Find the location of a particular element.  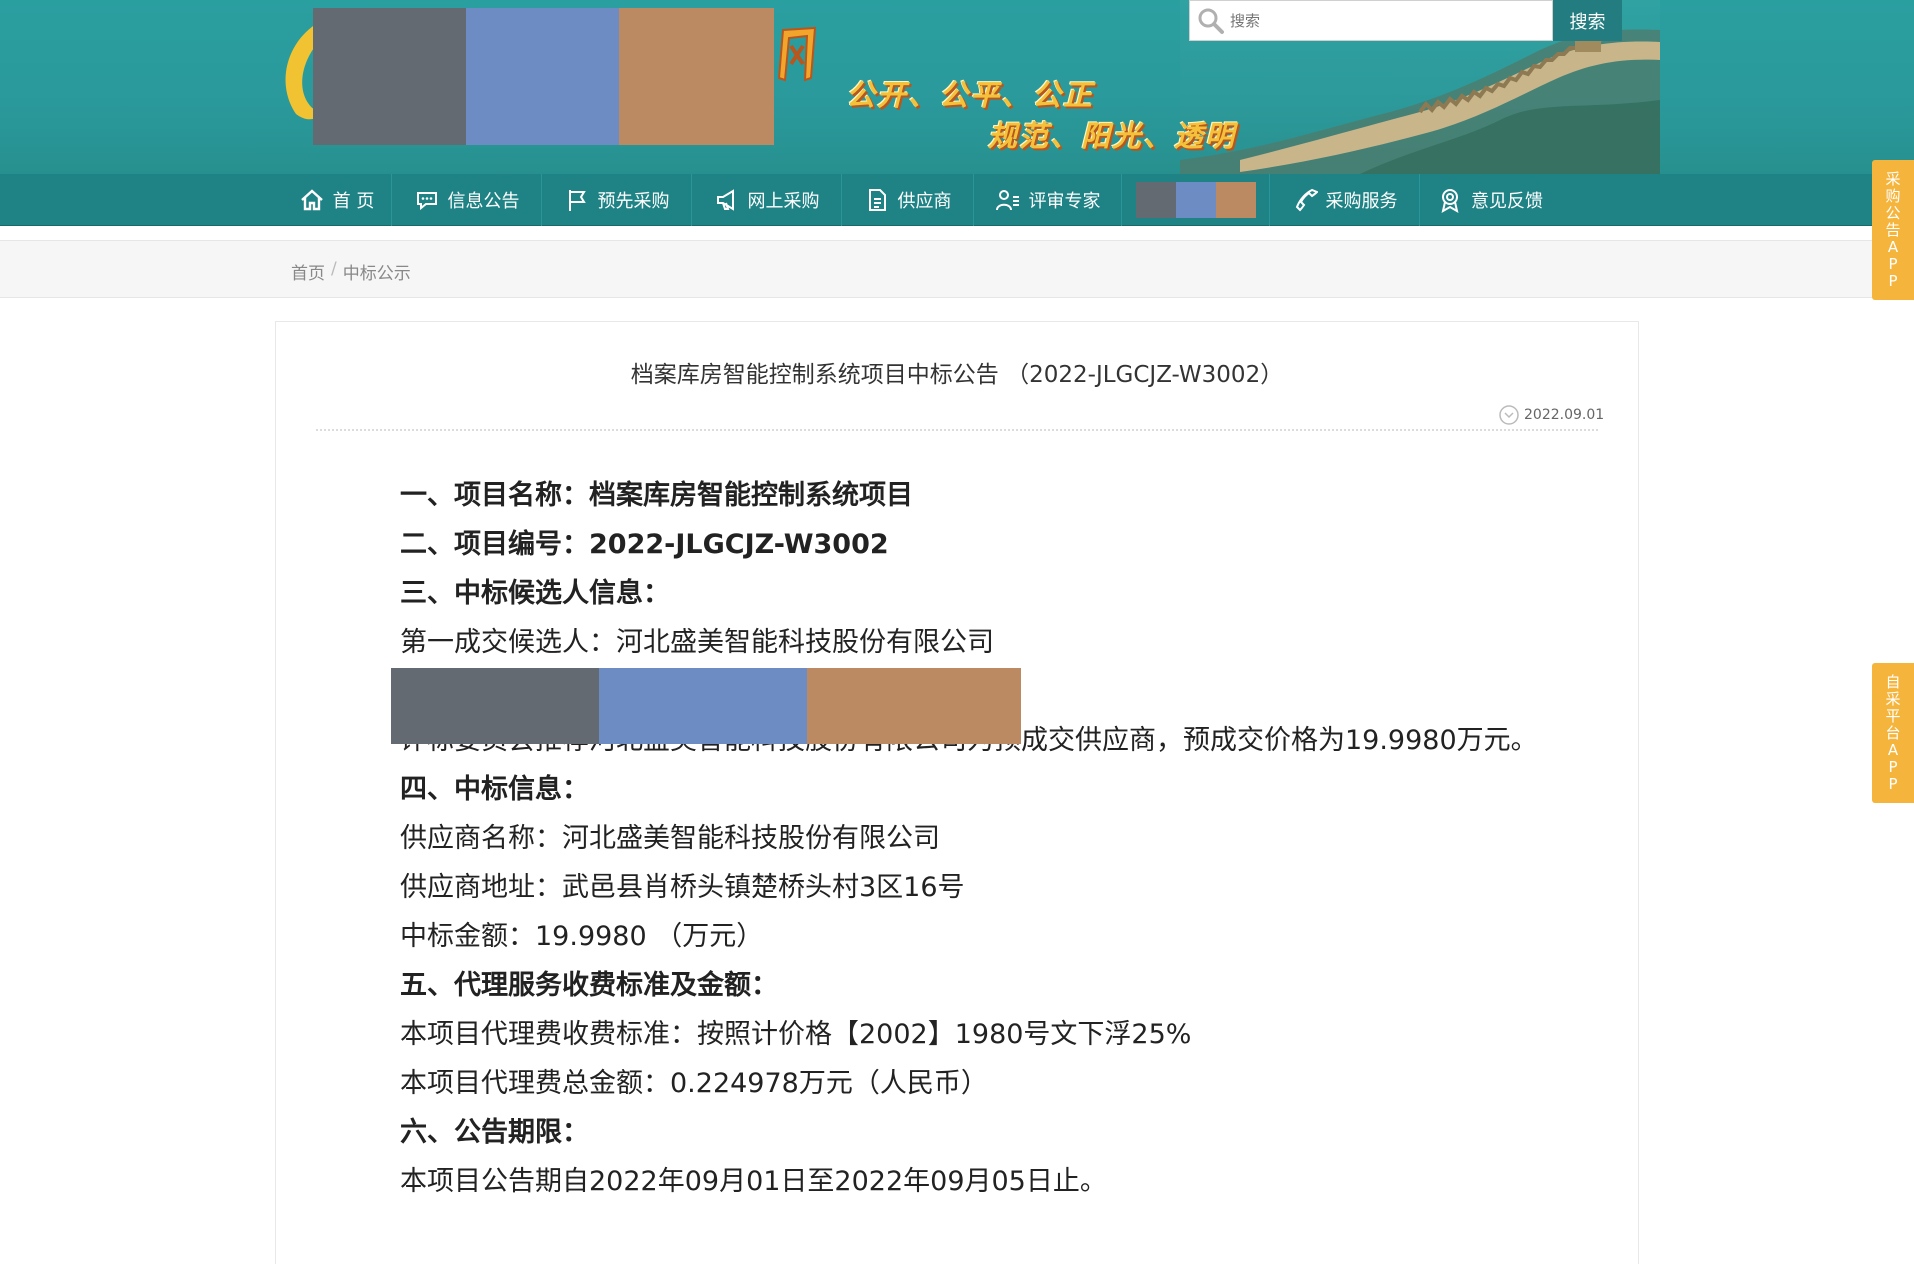

nav-label-announcements: 信息公告 is located at coordinates (483, 201).